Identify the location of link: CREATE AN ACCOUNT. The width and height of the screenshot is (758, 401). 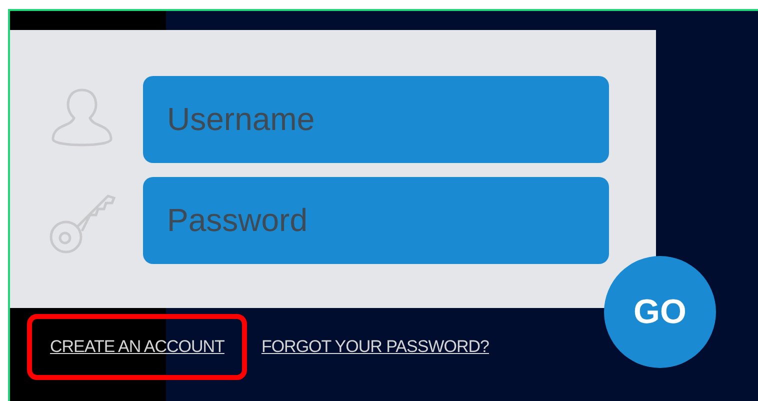
(137, 347).